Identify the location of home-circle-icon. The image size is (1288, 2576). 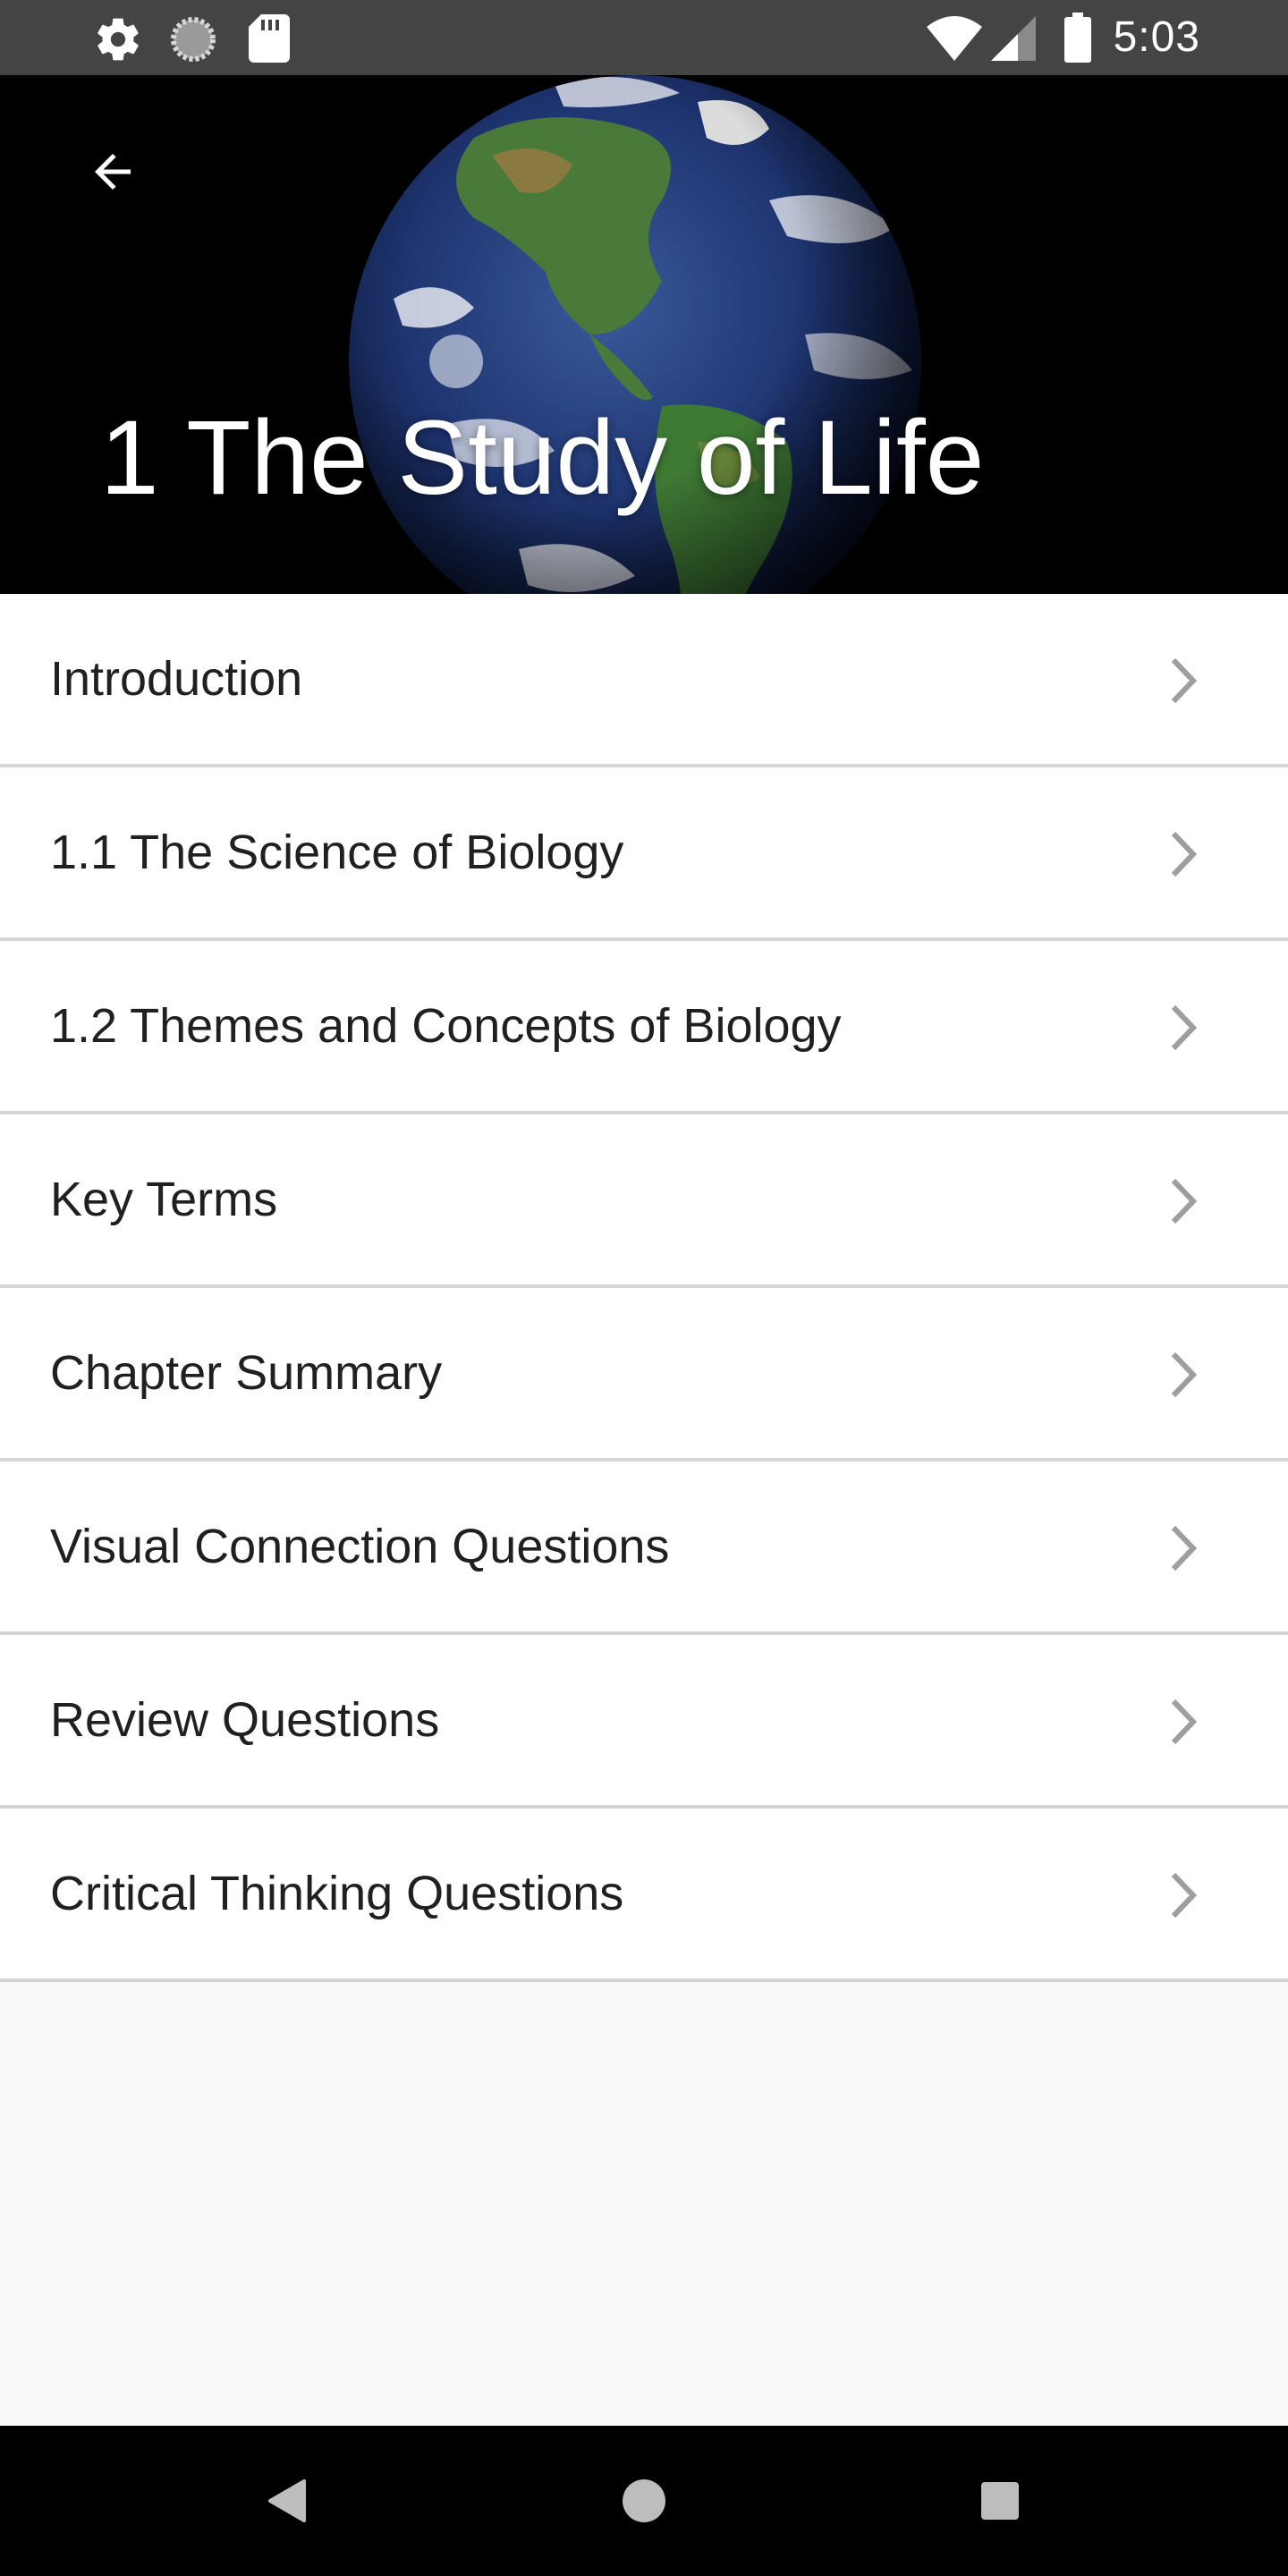
(644, 2500).